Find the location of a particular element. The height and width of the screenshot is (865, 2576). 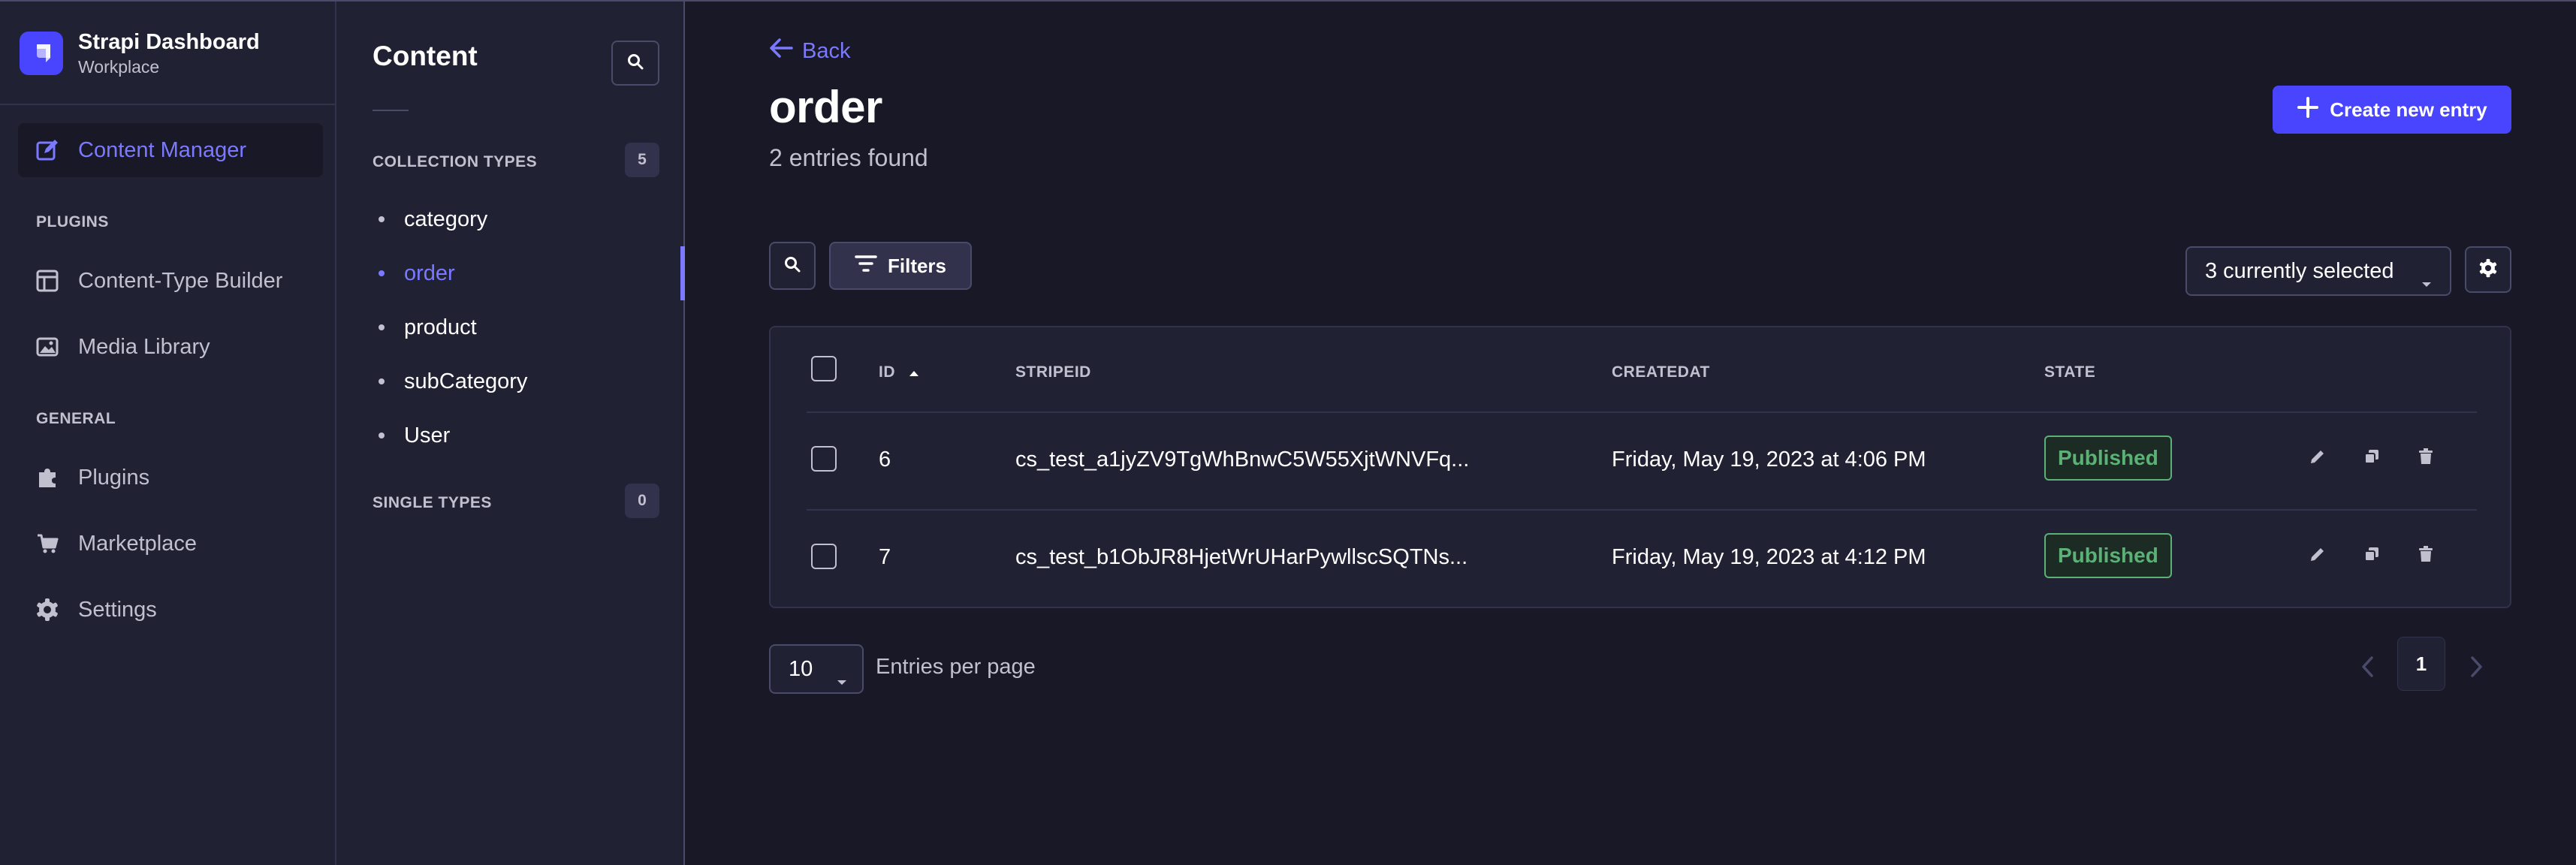

cell-createdat: Friday, May 19, 2023 at 4:06 PM is located at coordinates (1769, 460).